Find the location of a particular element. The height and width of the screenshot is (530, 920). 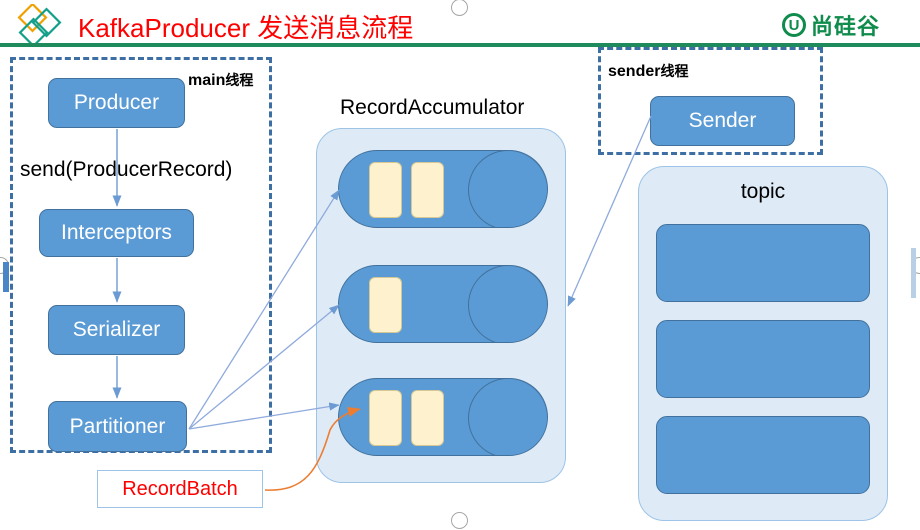

brand-name: 尚硅谷 is located at coordinates (846, 26).